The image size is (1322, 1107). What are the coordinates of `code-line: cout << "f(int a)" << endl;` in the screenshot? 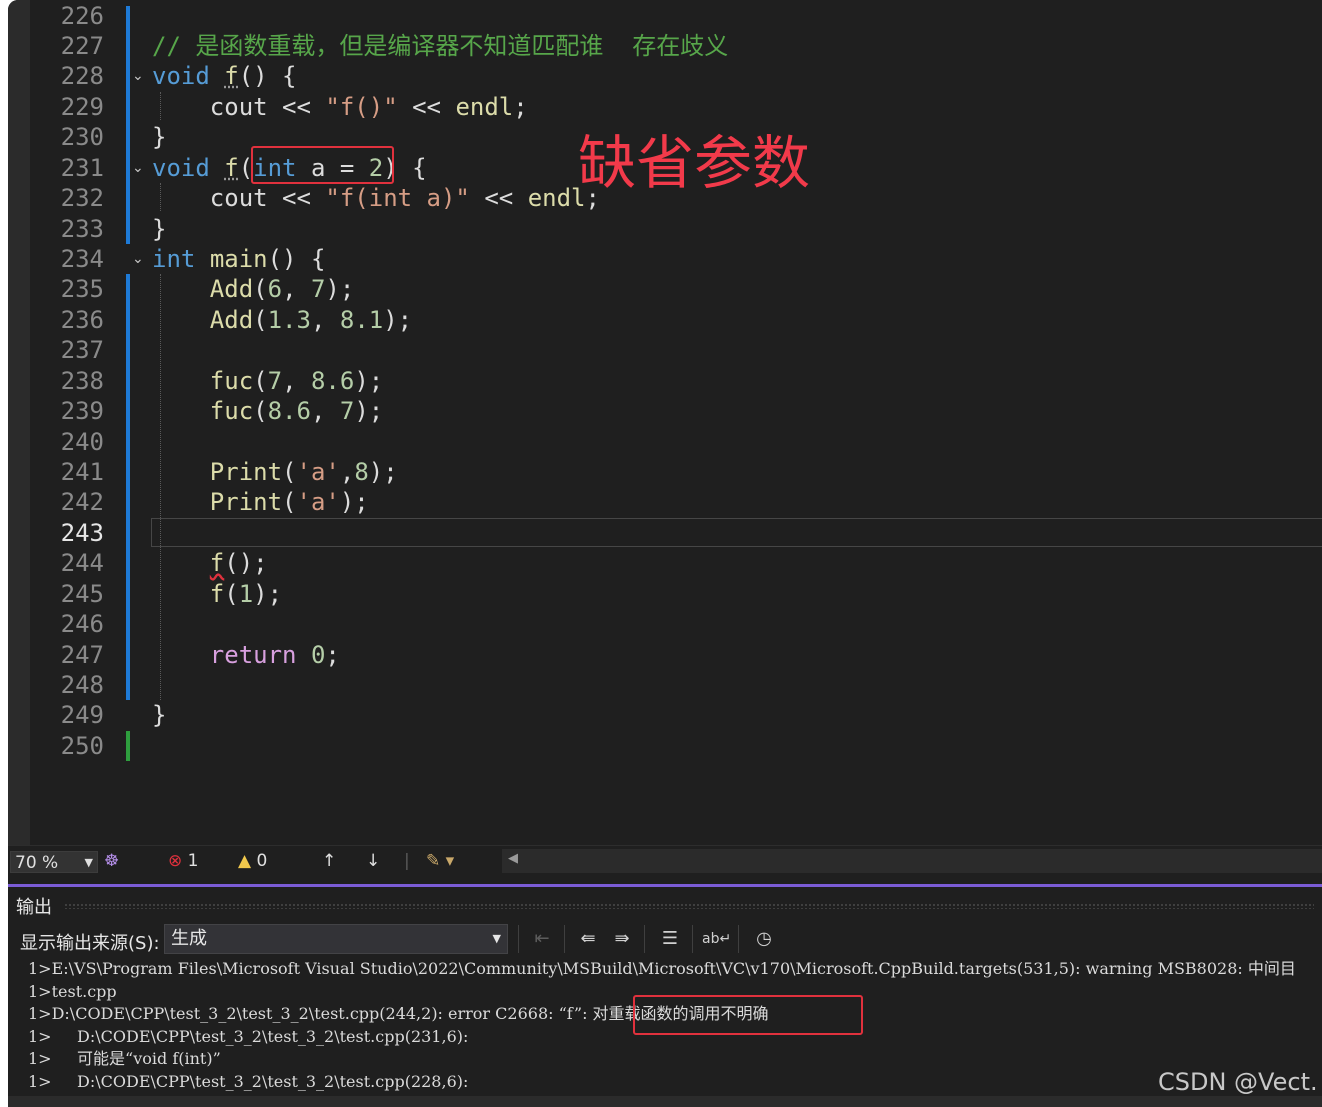 It's located at (376, 198).